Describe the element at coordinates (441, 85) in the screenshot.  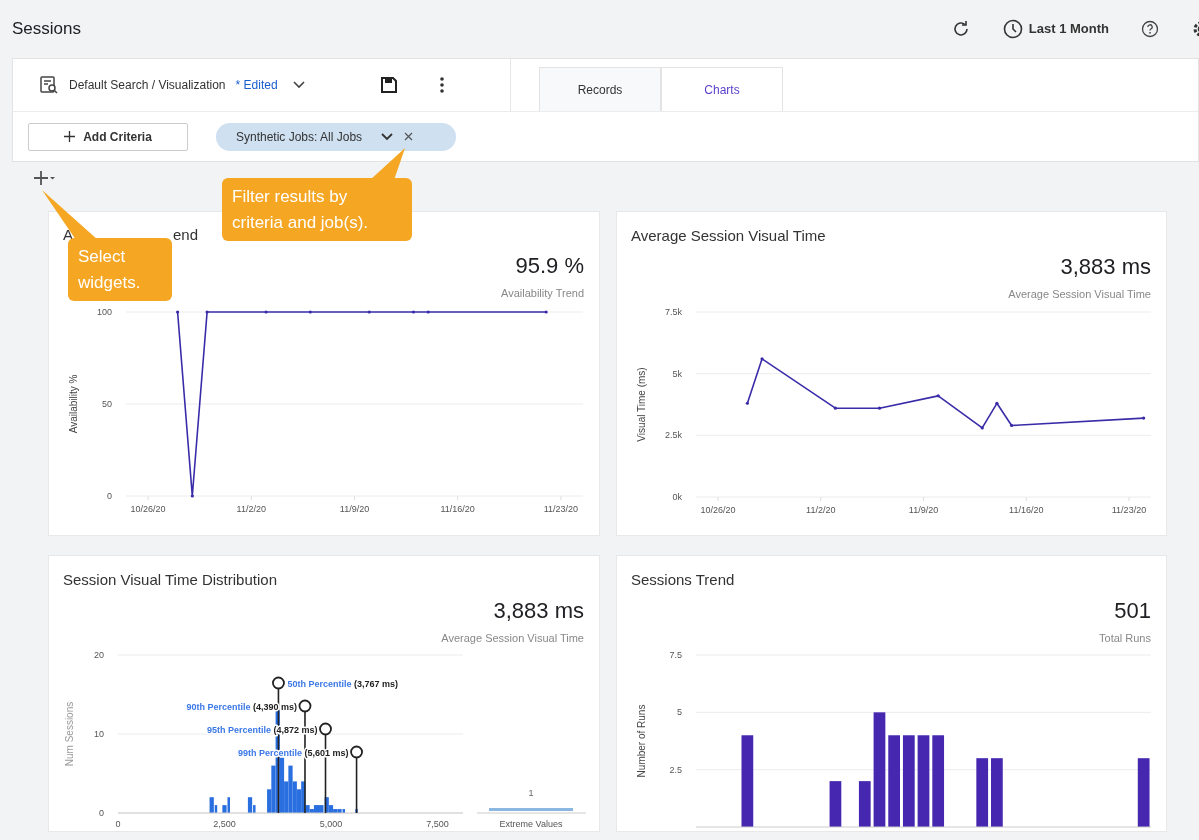
I see `more-options-icon` at that location.